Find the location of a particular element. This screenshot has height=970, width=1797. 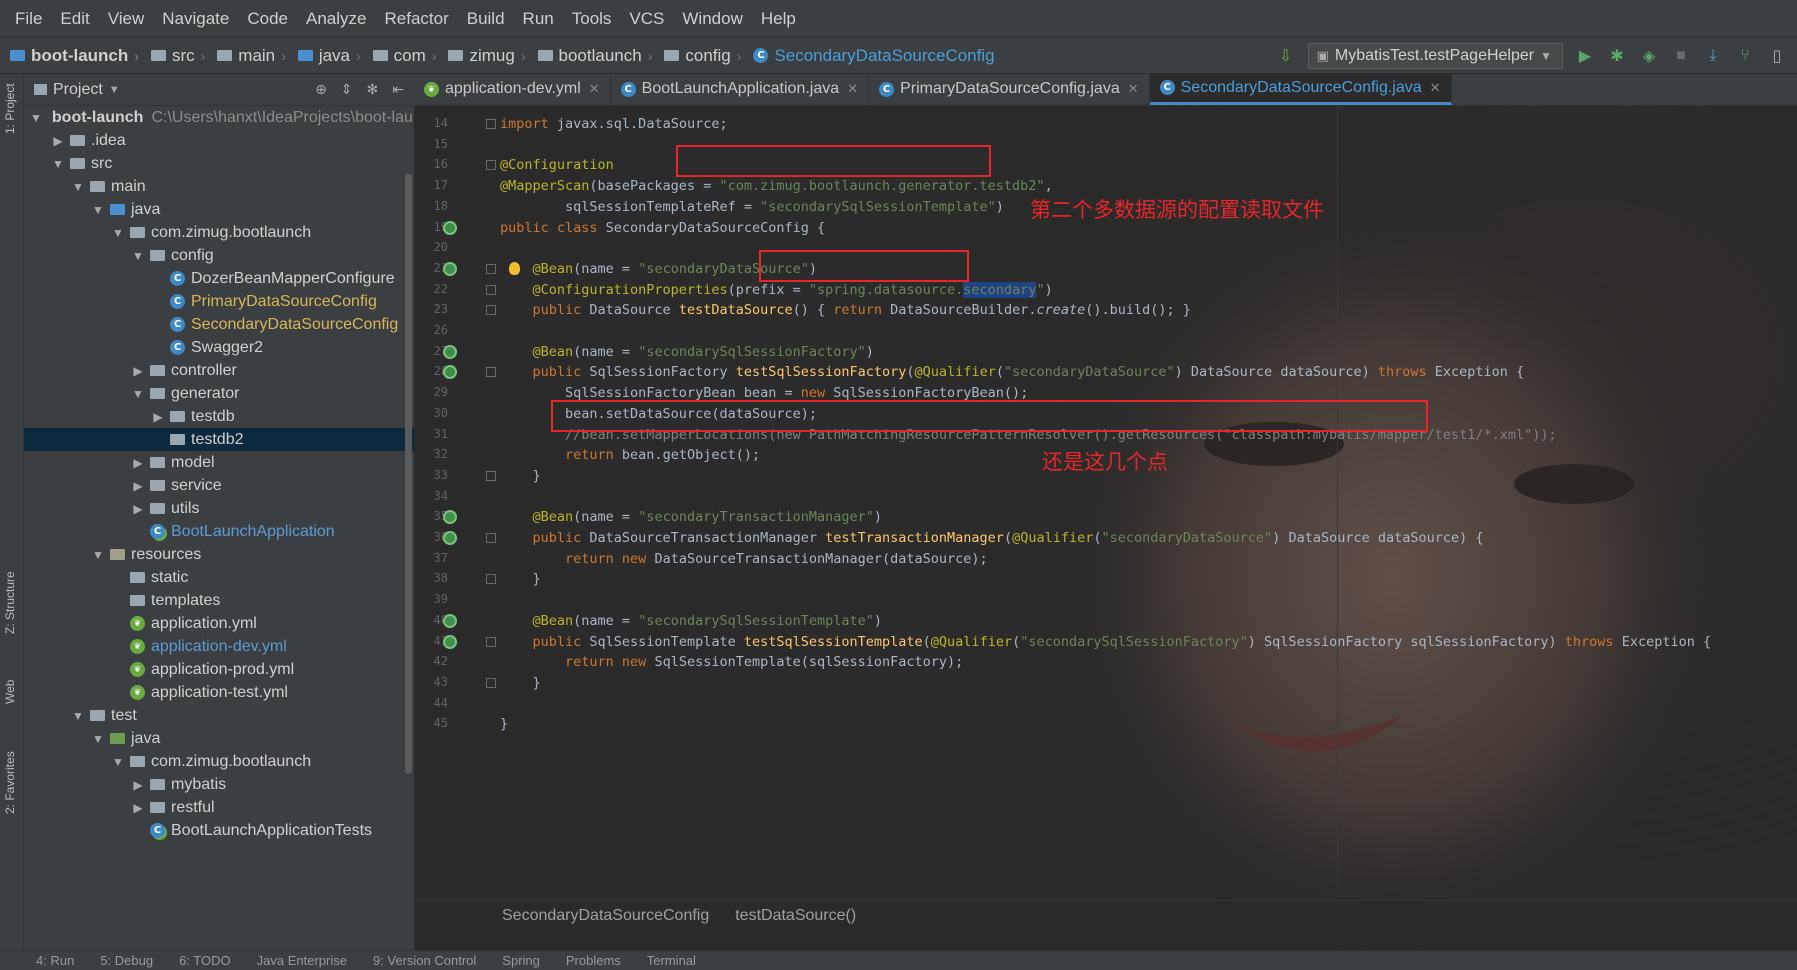

menu-edit: Edit is located at coordinates (74, 19).